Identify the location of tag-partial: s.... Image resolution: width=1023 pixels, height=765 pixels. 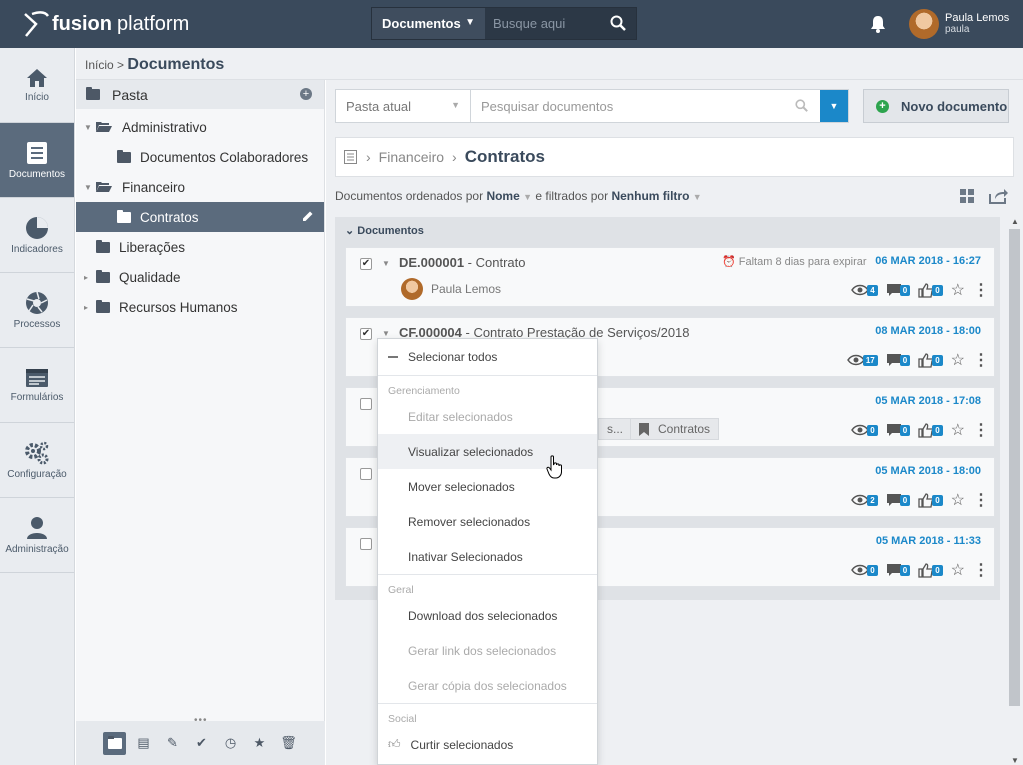
(615, 429).